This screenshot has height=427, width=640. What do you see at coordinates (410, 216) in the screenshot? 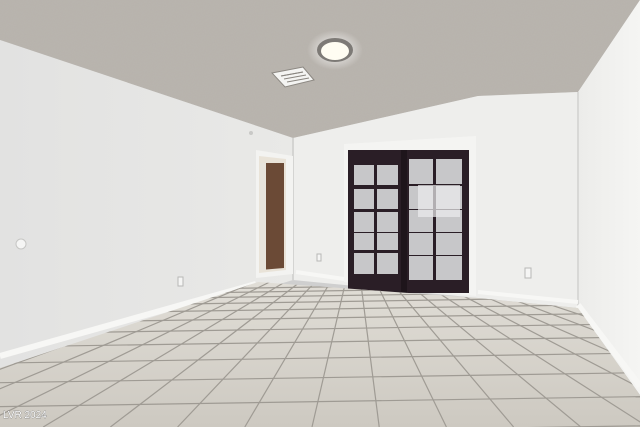
I see `french-doors` at bounding box center [410, 216].